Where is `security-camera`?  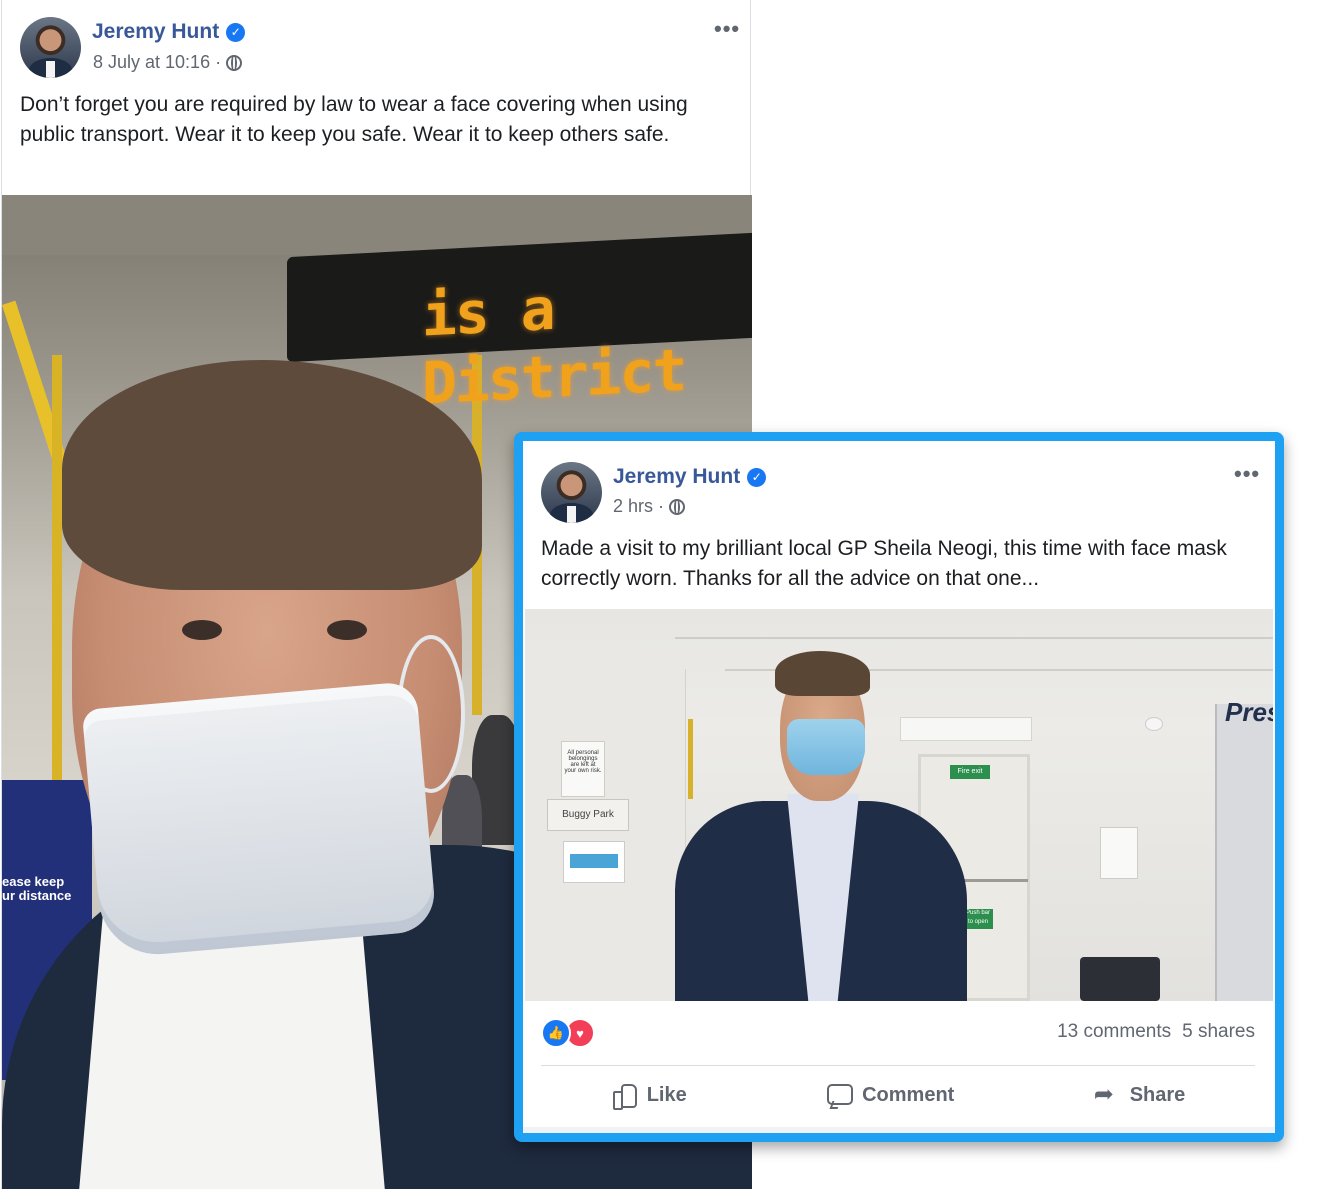
security-camera is located at coordinates (1154, 724).